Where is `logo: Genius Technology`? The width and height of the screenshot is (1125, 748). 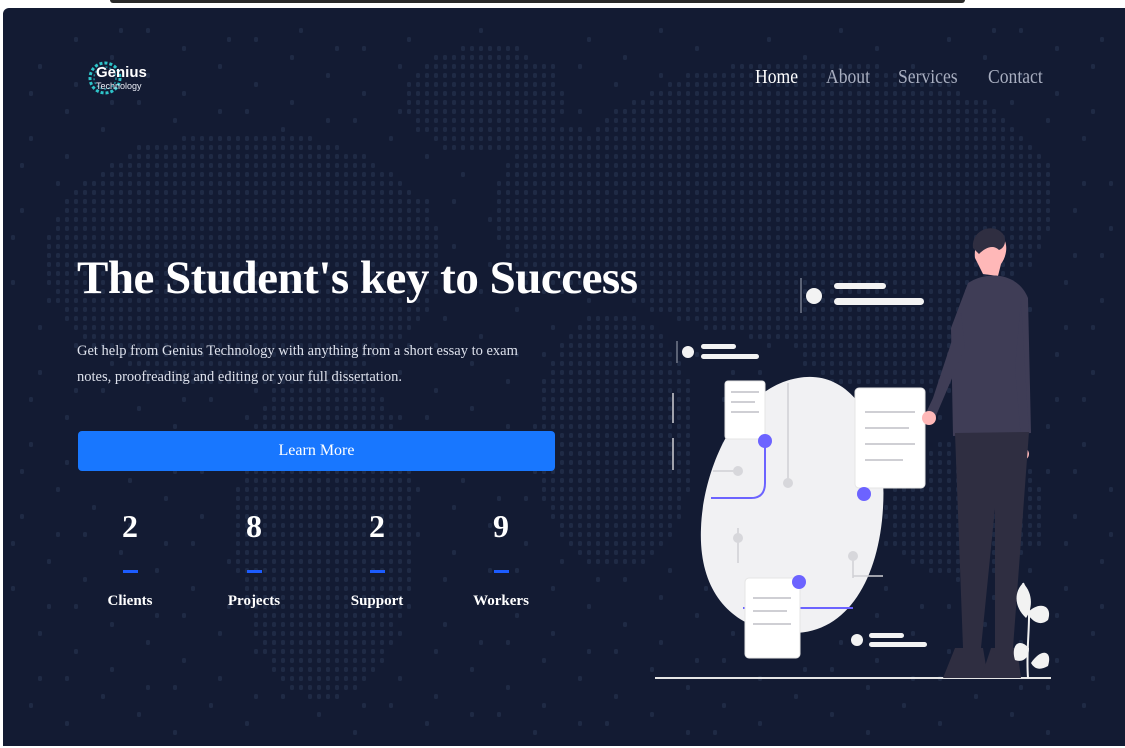
logo: Genius Technology is located at coordinates (120, 81).